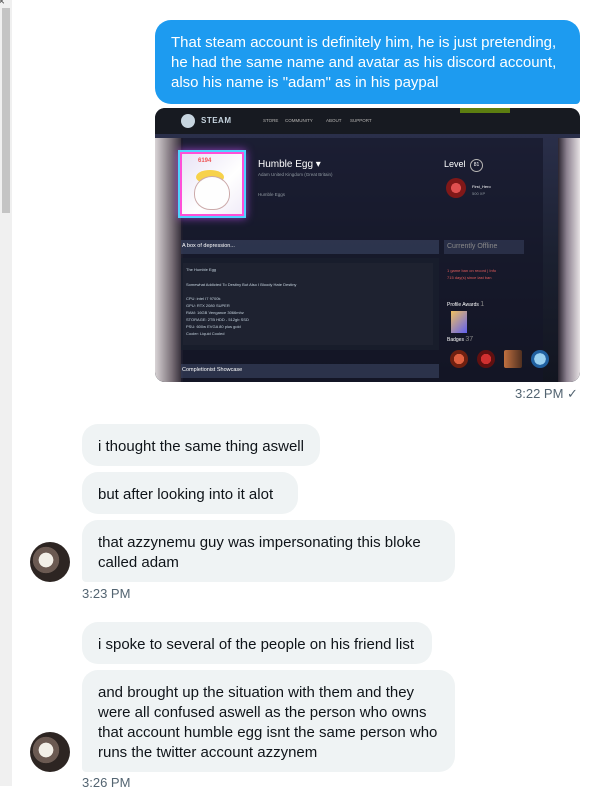  Describe the element at coordinates (482, 304) in the screenshot. I see `awards-count: 1` at that location.